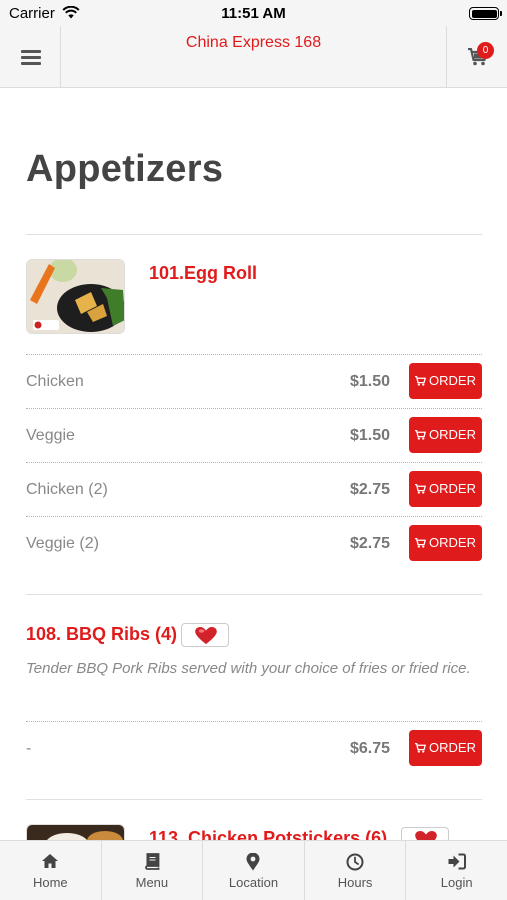  I want to click on map-pin-icon, so click(253, 862).